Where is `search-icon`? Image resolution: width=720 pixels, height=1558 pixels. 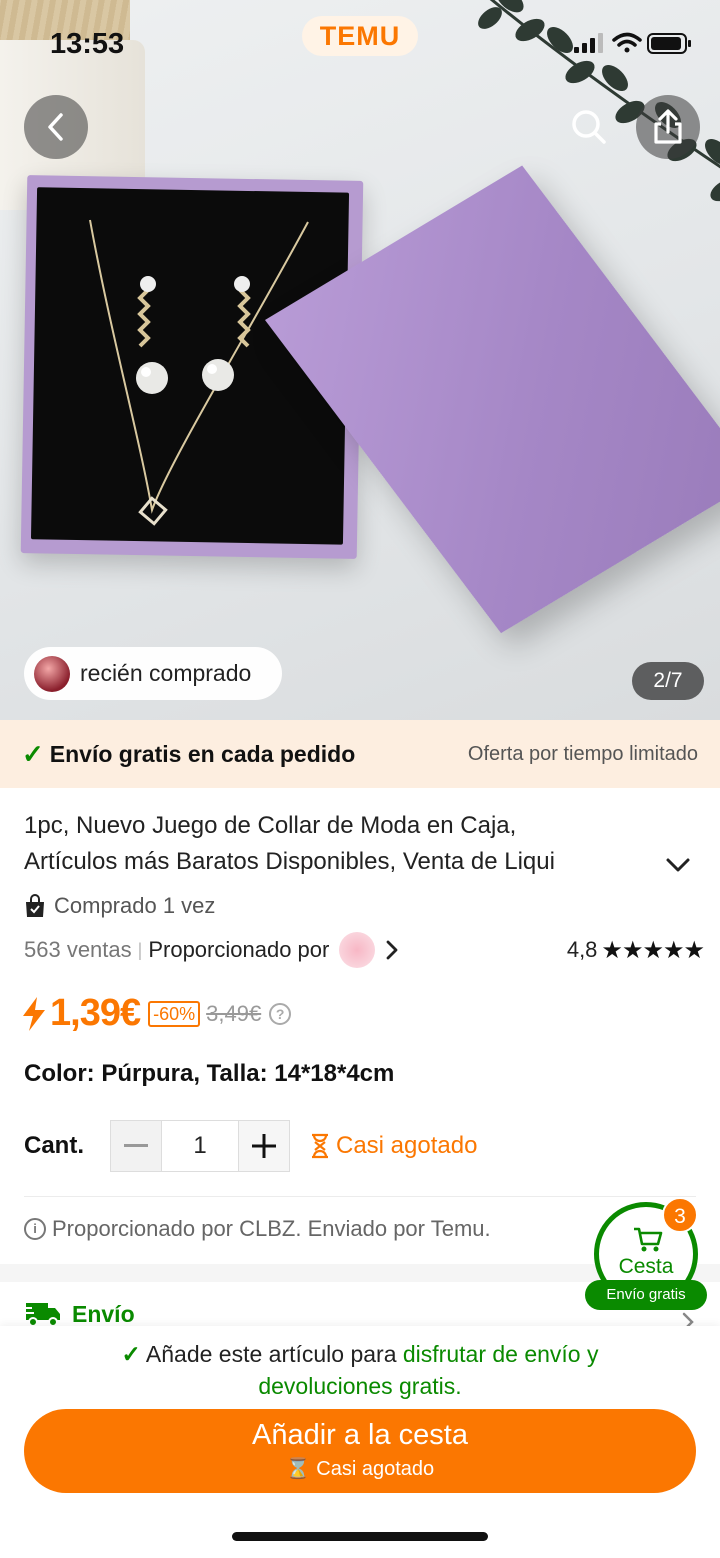
search-icon is located at coordinates (589, 127).